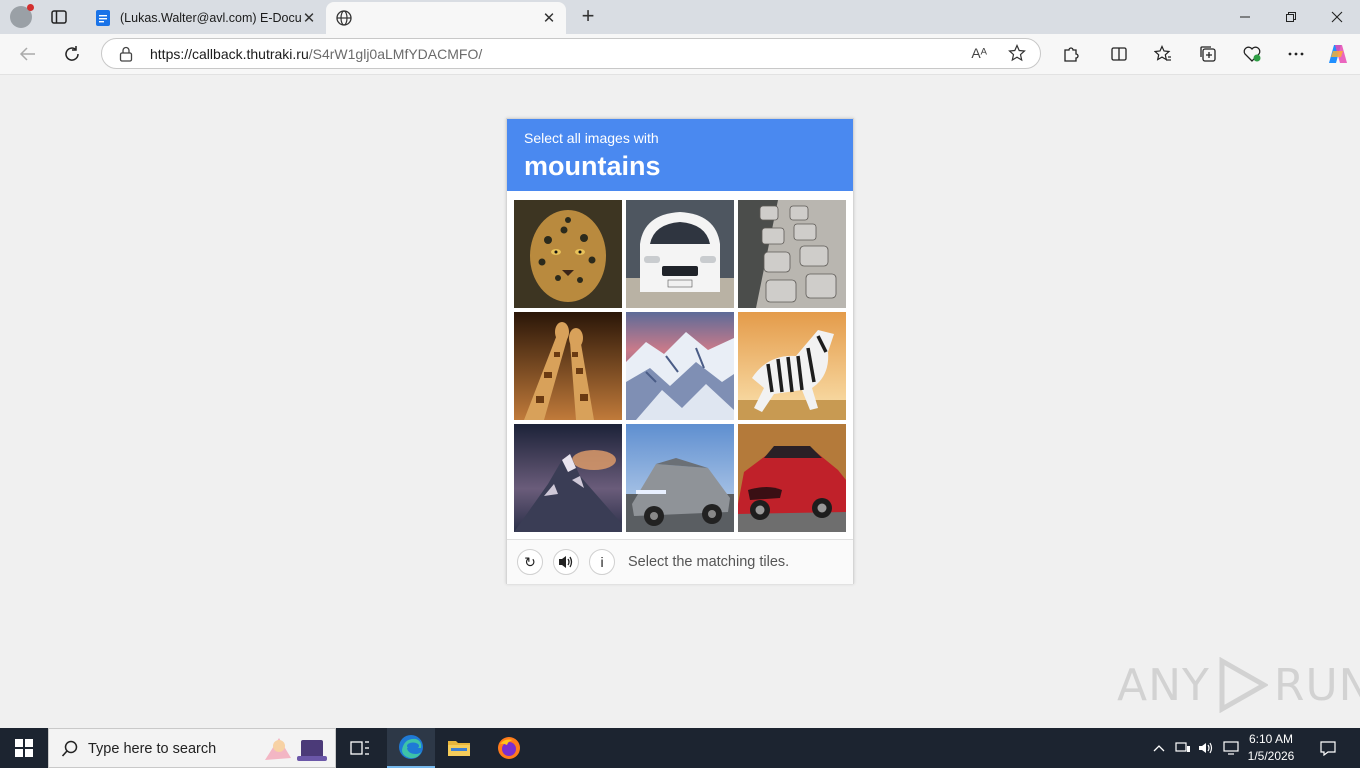 The image size is (1360, 768). I want to click on task-view-button, so click(360, 748).